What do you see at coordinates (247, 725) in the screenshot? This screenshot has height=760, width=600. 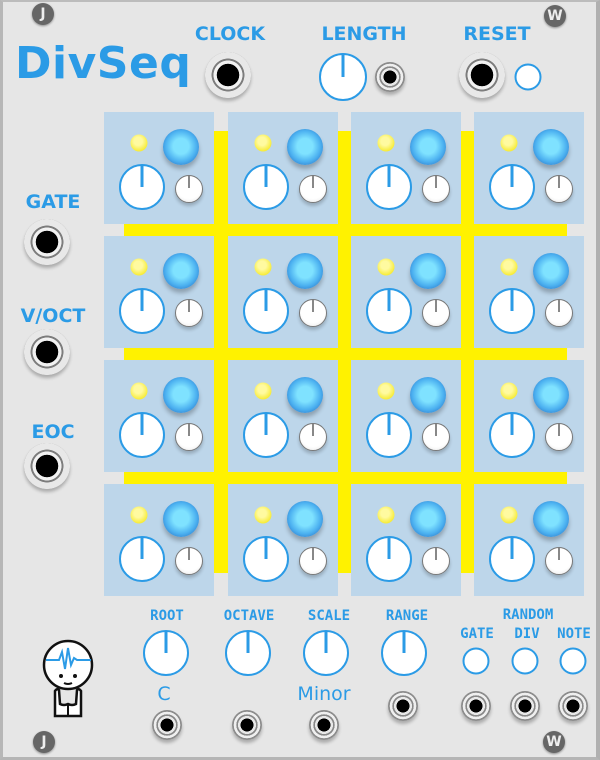 I see `octave-cv-jack` at bounding box center [247, 725].